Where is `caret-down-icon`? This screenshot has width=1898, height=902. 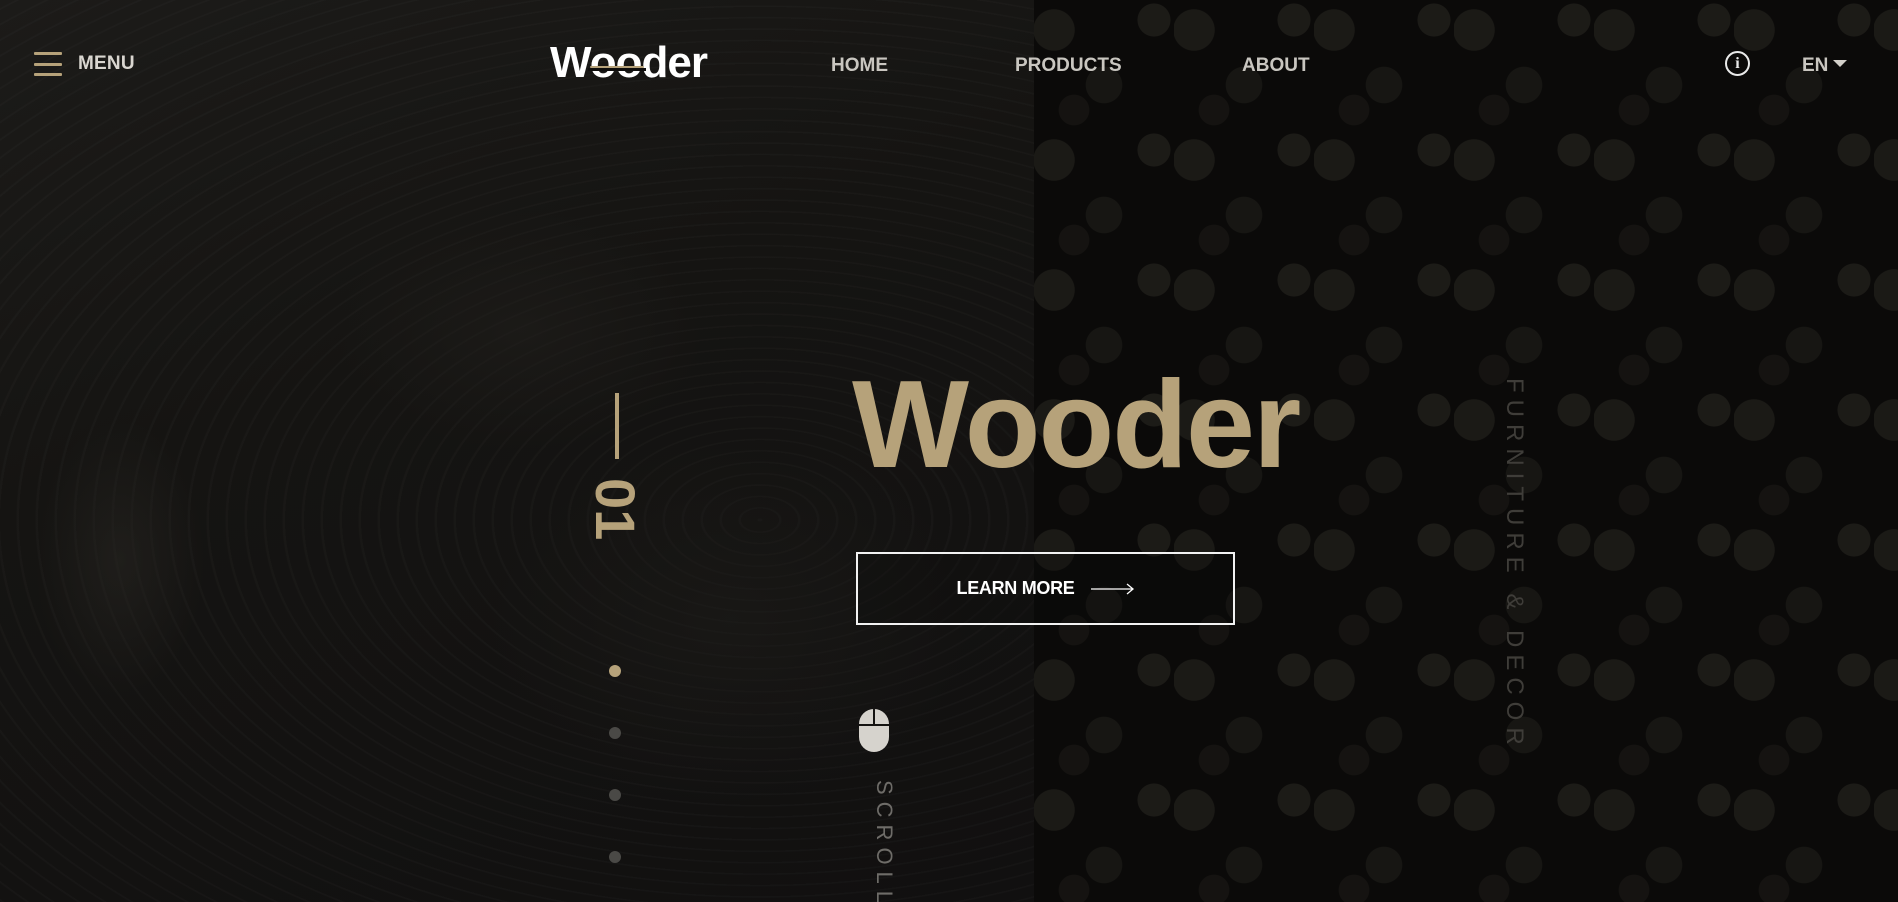 caret-down-icon is located at coordinates (1840, 63).